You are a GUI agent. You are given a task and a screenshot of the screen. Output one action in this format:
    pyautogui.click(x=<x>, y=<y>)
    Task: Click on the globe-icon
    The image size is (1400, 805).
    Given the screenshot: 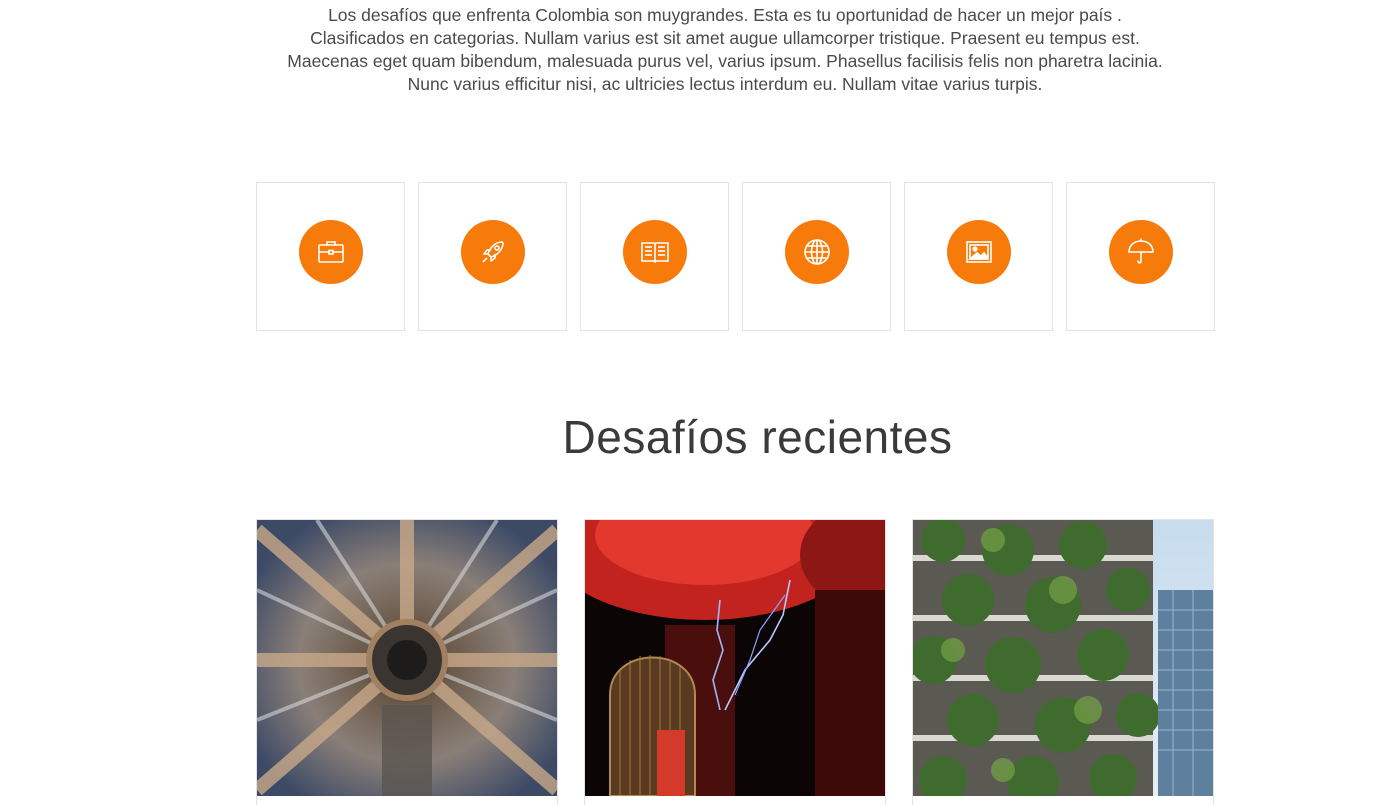 What is the action you would take?
    pyautogui.click(x=816, y=251)
    